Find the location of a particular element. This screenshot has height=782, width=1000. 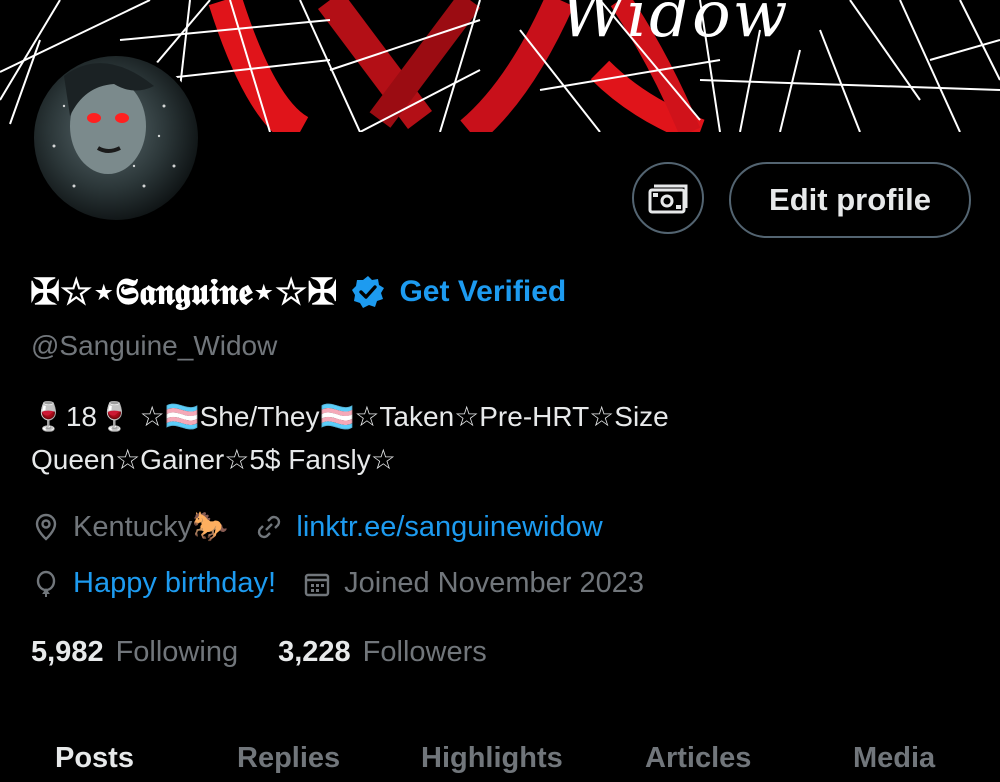

money-icon is located at coordinates (668, 199).